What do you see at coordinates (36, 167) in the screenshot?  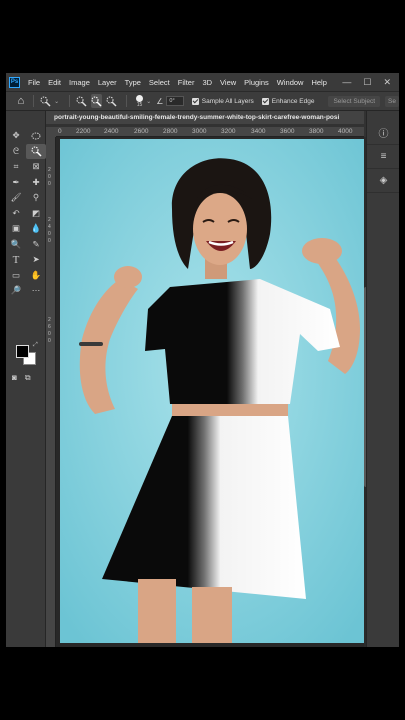 I see `frame-icon: ⊠` at bounding box center [36, 167].